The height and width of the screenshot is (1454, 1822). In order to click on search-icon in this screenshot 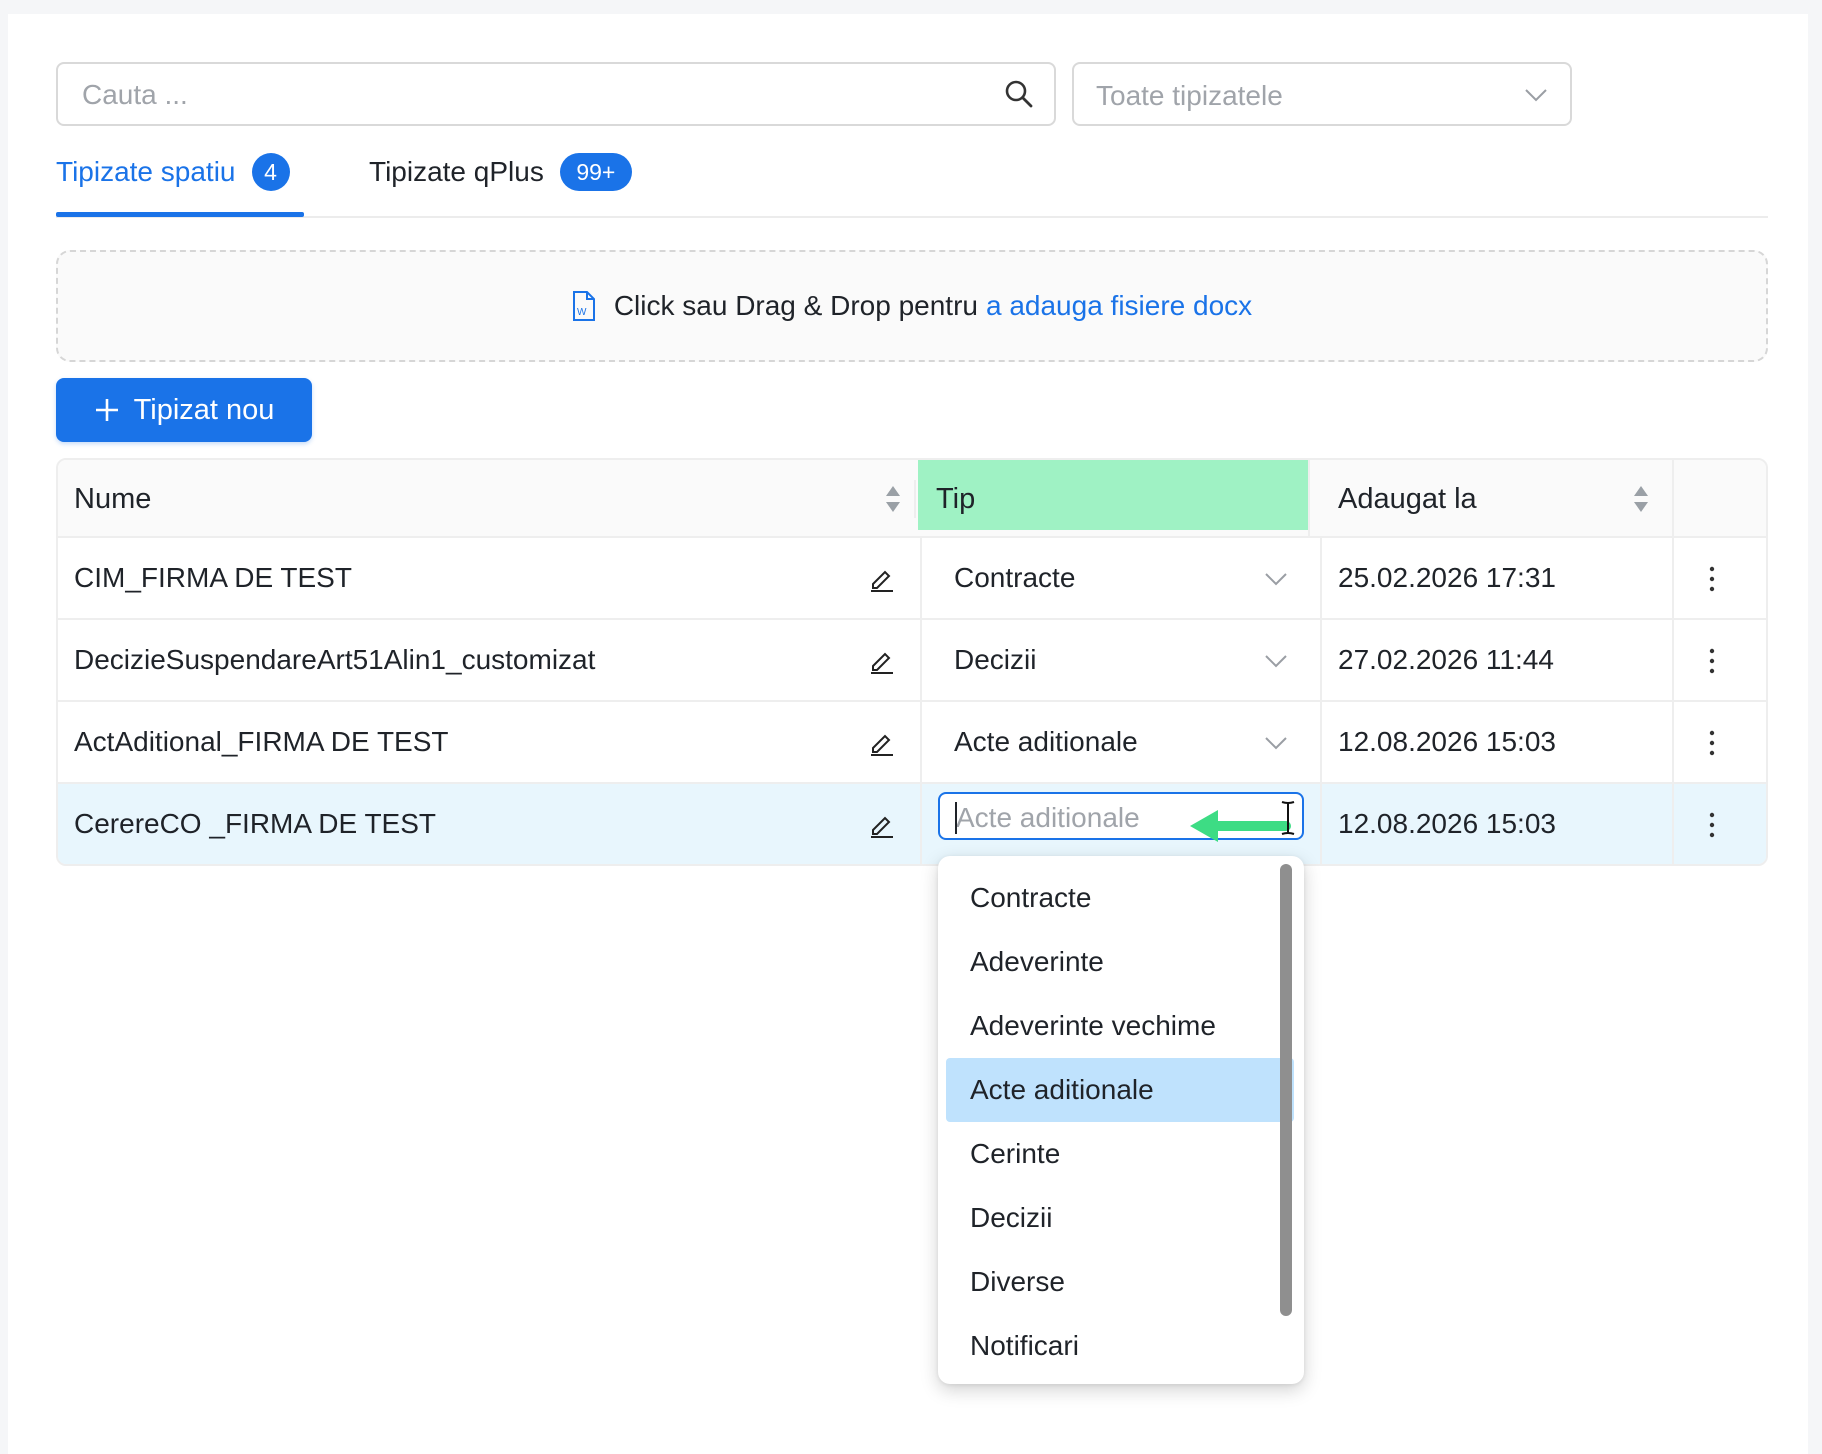, I will do `click(1019, 94)`.